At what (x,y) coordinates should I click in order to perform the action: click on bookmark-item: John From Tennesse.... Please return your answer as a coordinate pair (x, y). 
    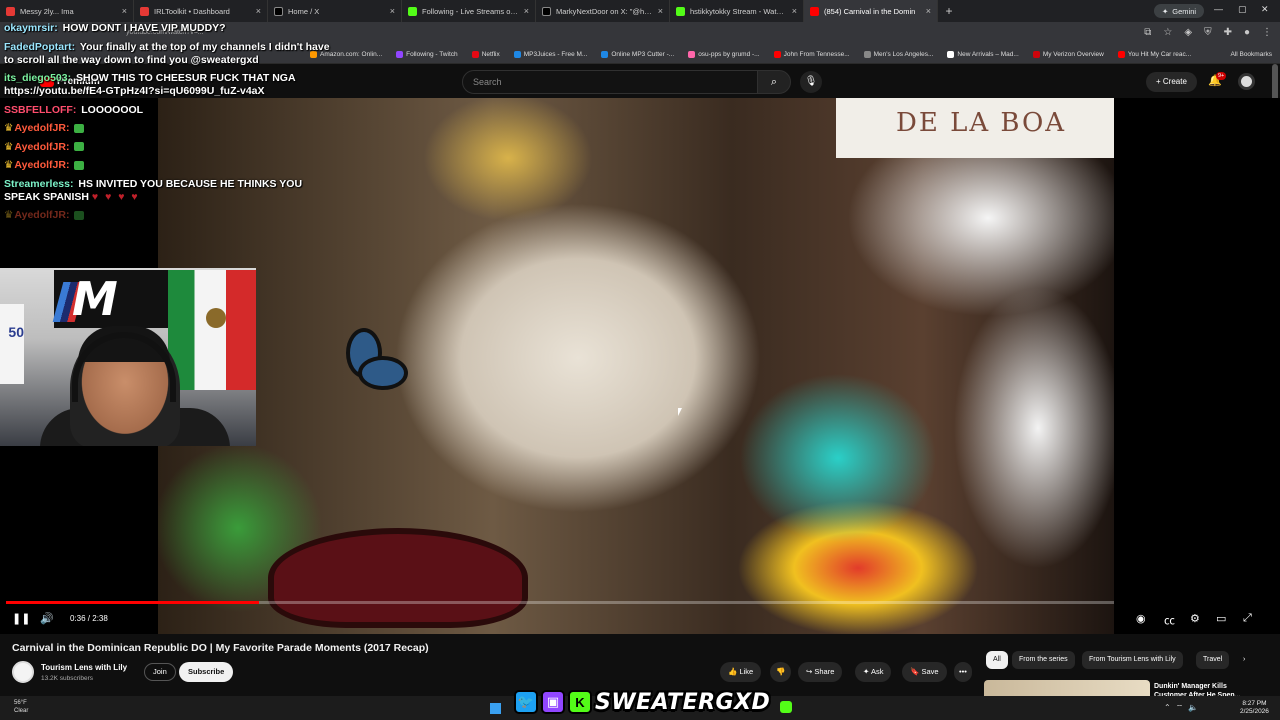
    Looking at the image, I should click on (811, 54).